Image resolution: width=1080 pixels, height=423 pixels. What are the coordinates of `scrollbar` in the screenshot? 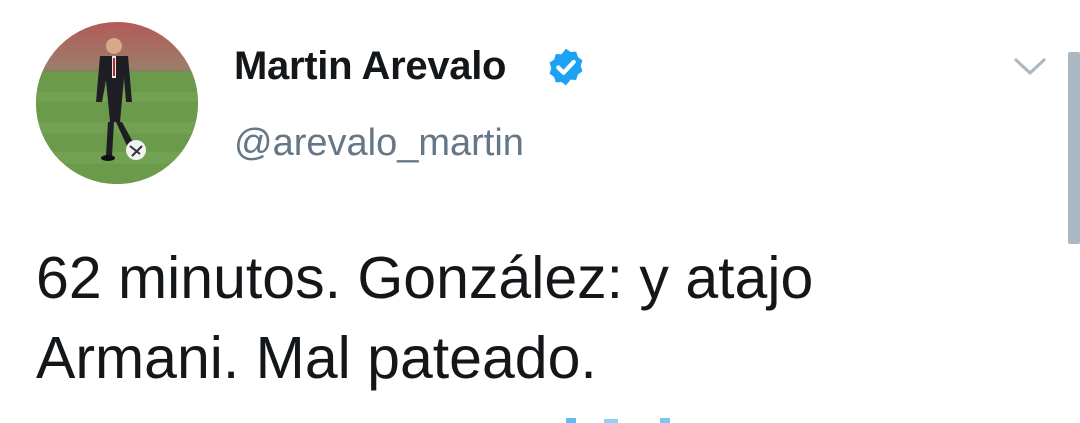 It's located at (1074, 148).